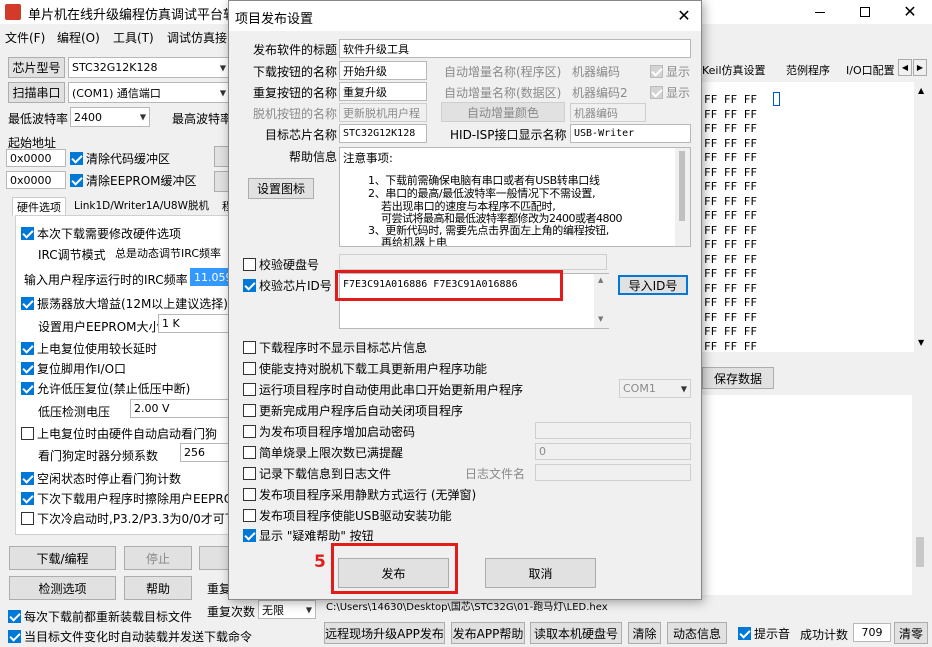 This screenshot has height=647, width=932. Describe the element at coordinates (127, 498) in the screenshot. I see `opt-erase-eeprom: 下次下载用户程序时擦除用户EEPROM` at that location.